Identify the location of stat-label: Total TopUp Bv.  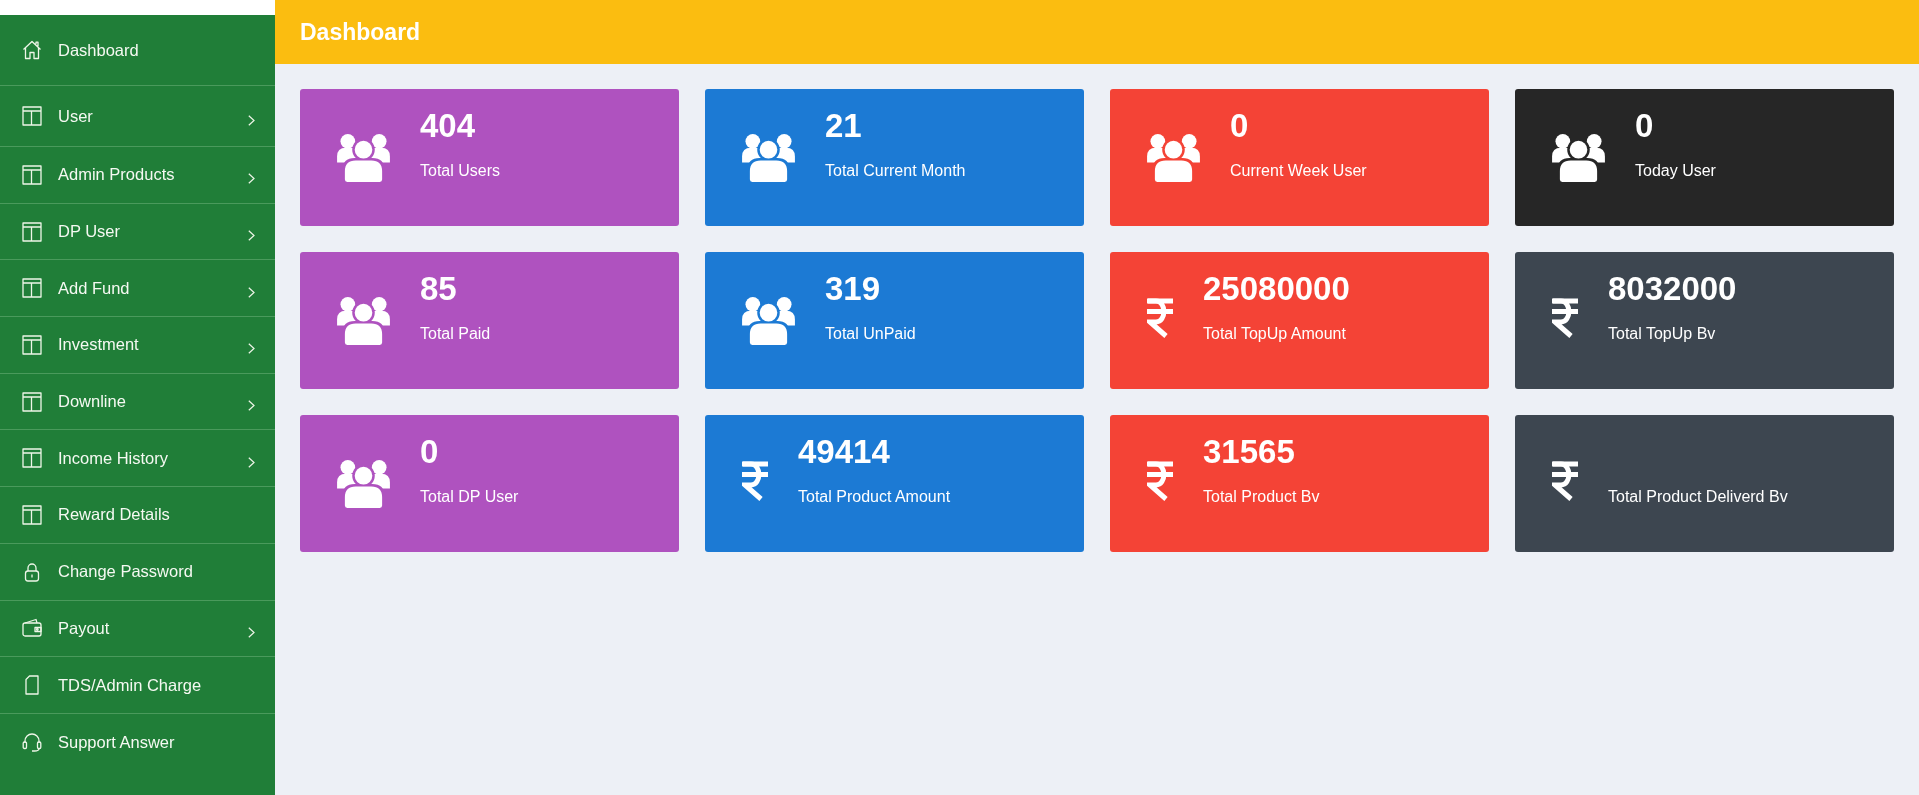
(1662, 334).